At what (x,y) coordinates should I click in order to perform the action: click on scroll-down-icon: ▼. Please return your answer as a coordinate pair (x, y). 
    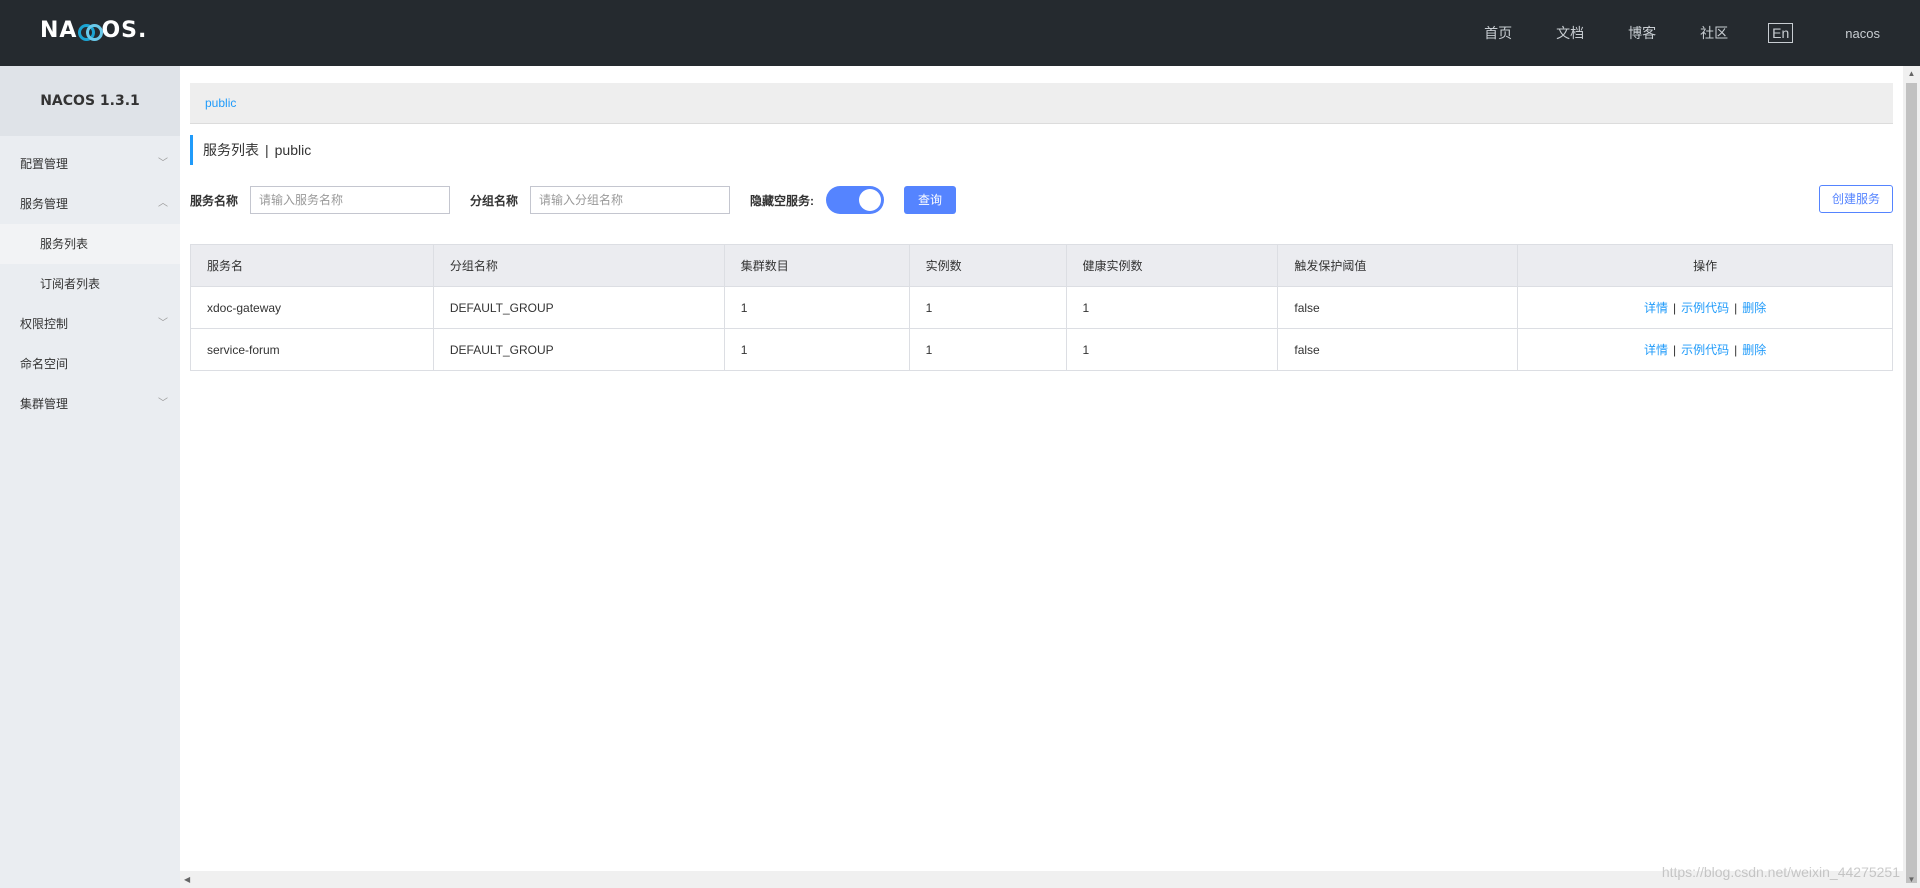
    Looking at the image, I should click on (1911, 880).